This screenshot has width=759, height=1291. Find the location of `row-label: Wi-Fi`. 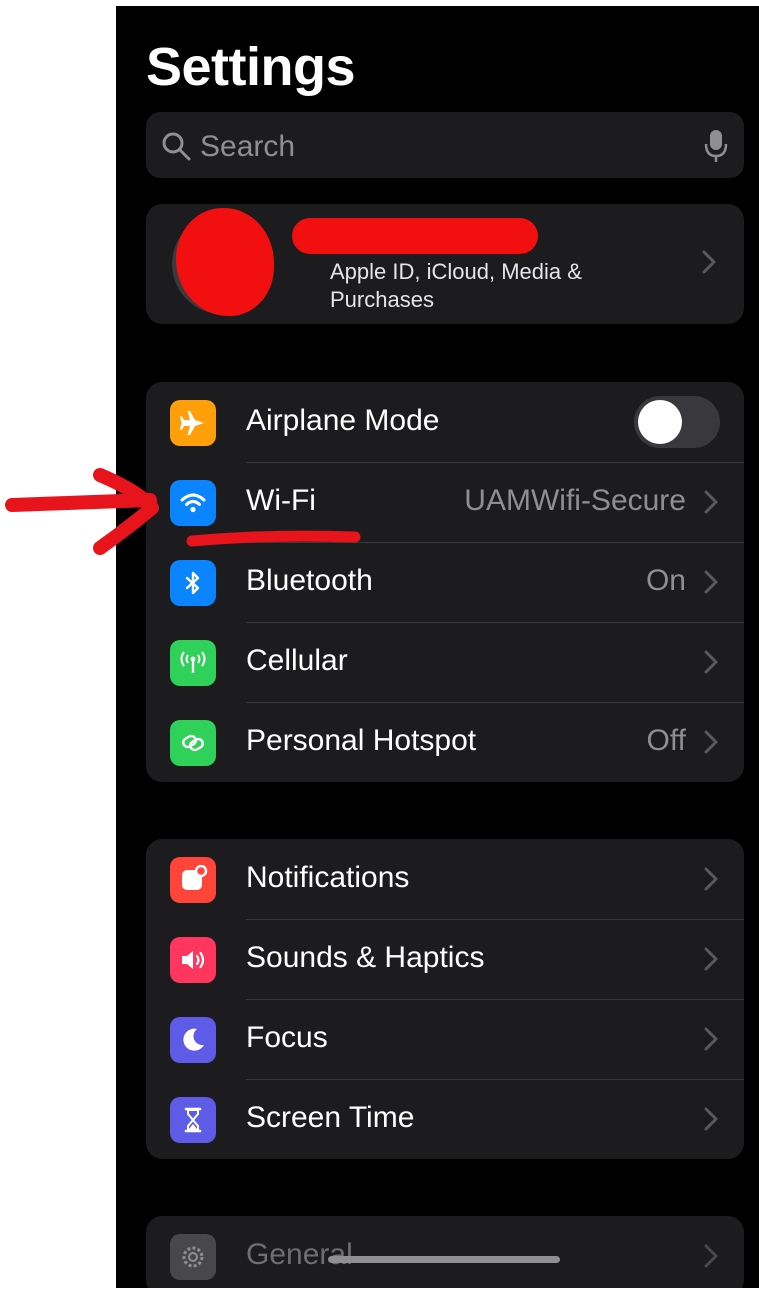

row-label: Wi-Fi is located at coordinates (281, 500).